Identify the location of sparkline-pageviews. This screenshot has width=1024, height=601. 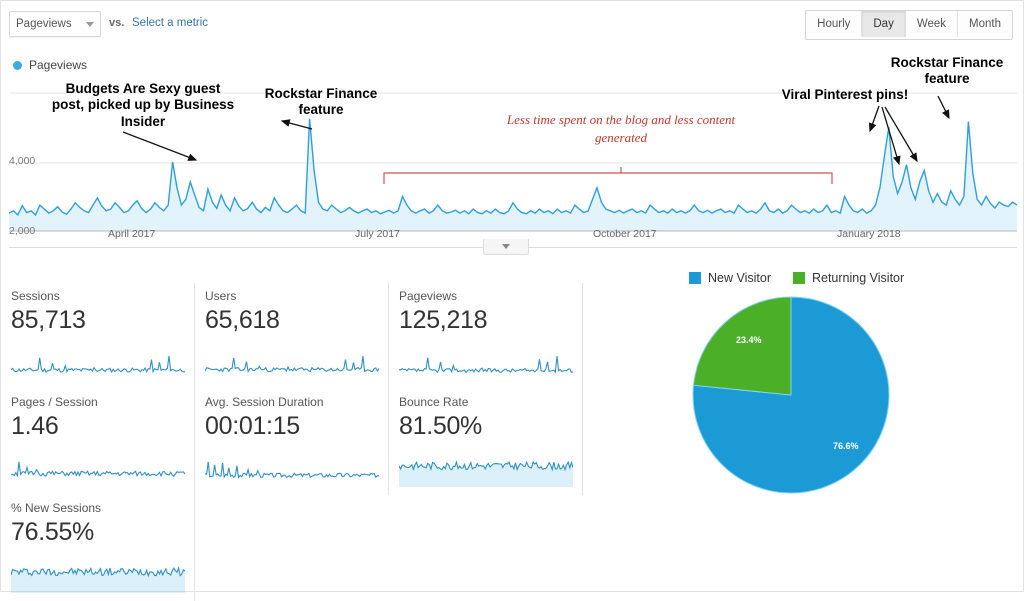
(486, 364).